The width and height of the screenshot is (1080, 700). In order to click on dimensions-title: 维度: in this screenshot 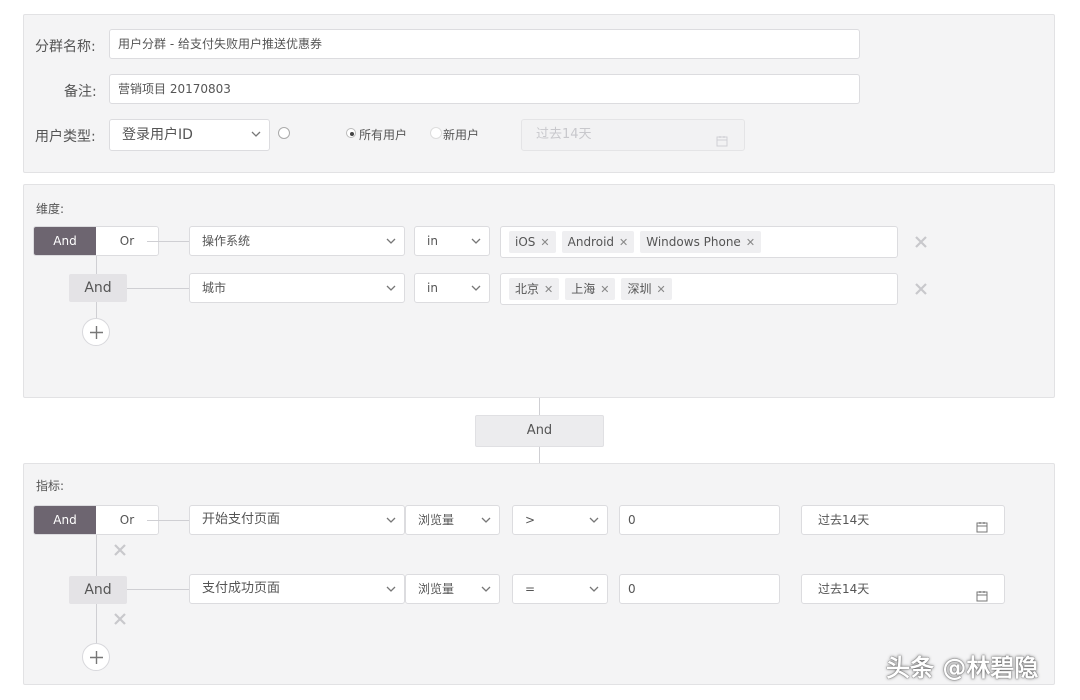, I will do `click(50, 209)`.